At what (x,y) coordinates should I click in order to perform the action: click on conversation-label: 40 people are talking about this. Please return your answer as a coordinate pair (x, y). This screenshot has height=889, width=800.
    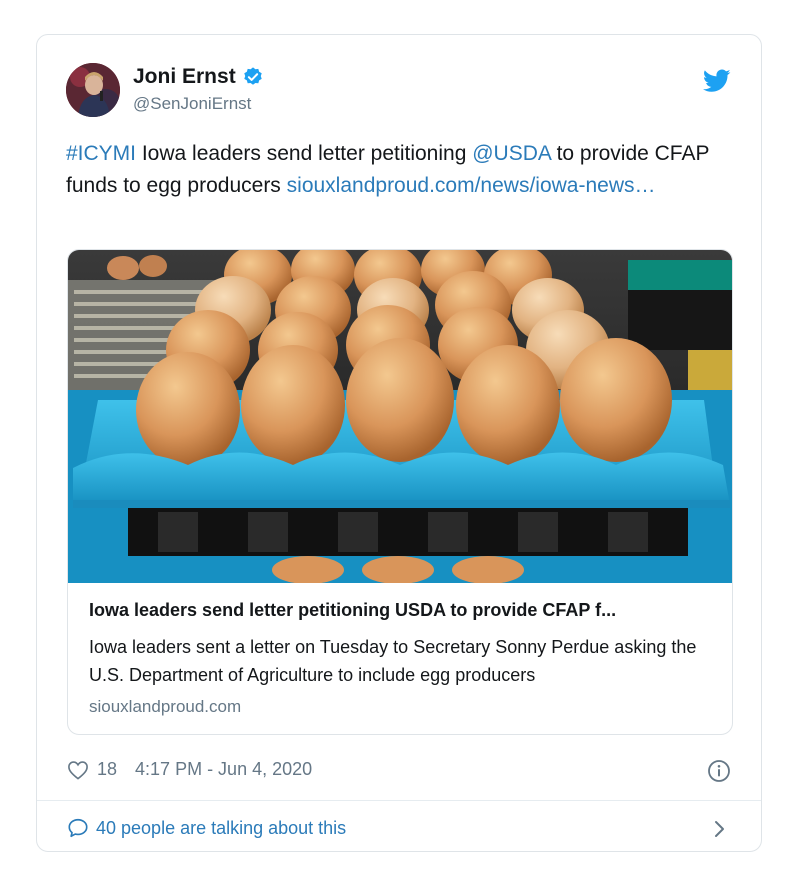
    Looking at the image, I should click on (221, 828).